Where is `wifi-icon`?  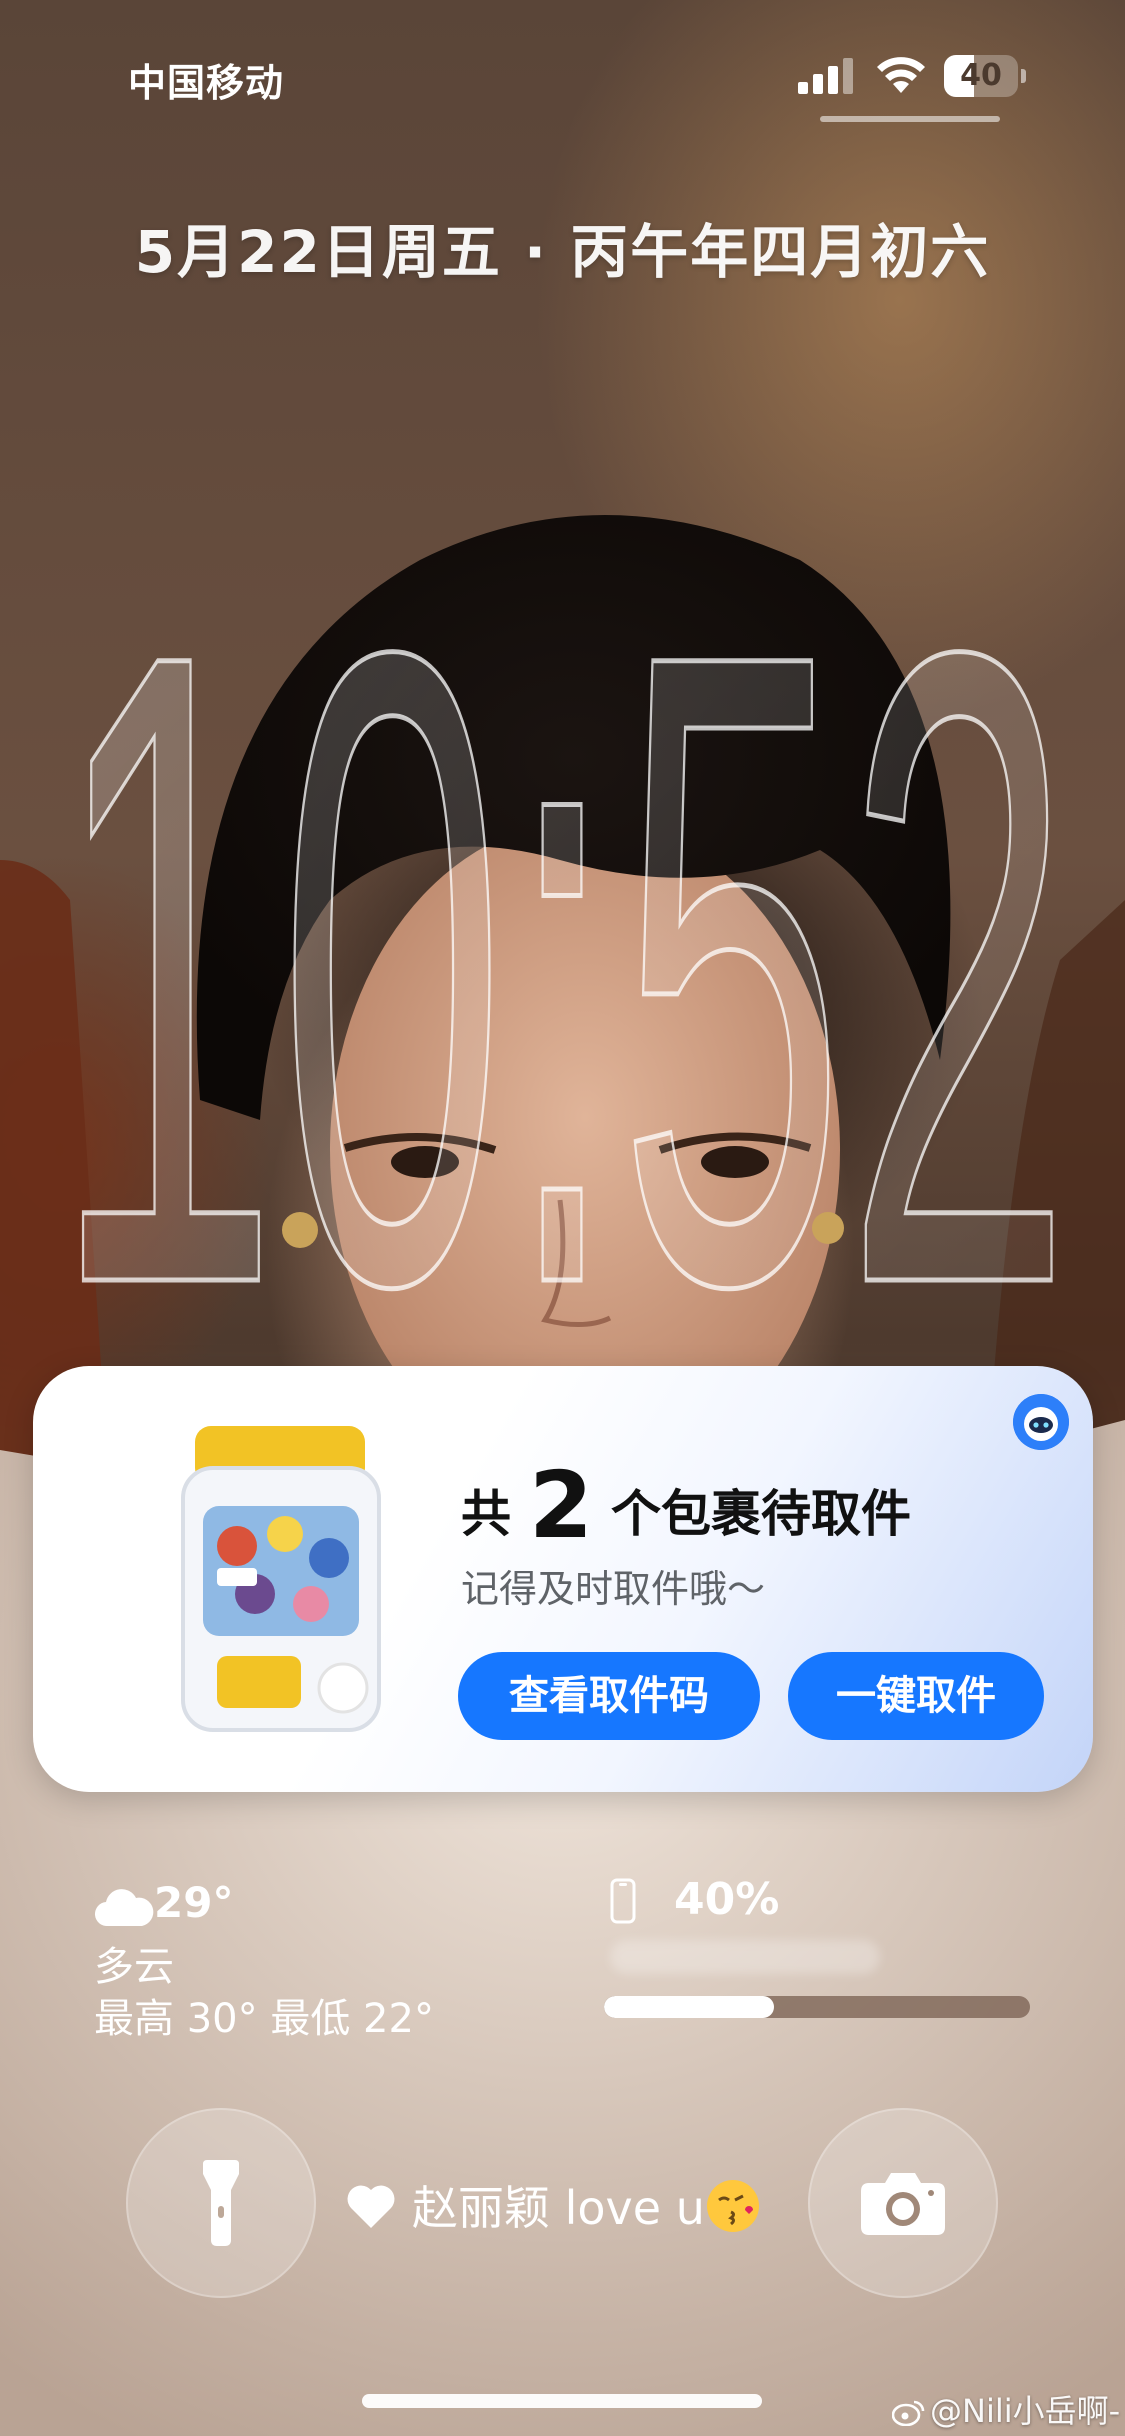 wifi-icon is located at coordinates (901, 75).